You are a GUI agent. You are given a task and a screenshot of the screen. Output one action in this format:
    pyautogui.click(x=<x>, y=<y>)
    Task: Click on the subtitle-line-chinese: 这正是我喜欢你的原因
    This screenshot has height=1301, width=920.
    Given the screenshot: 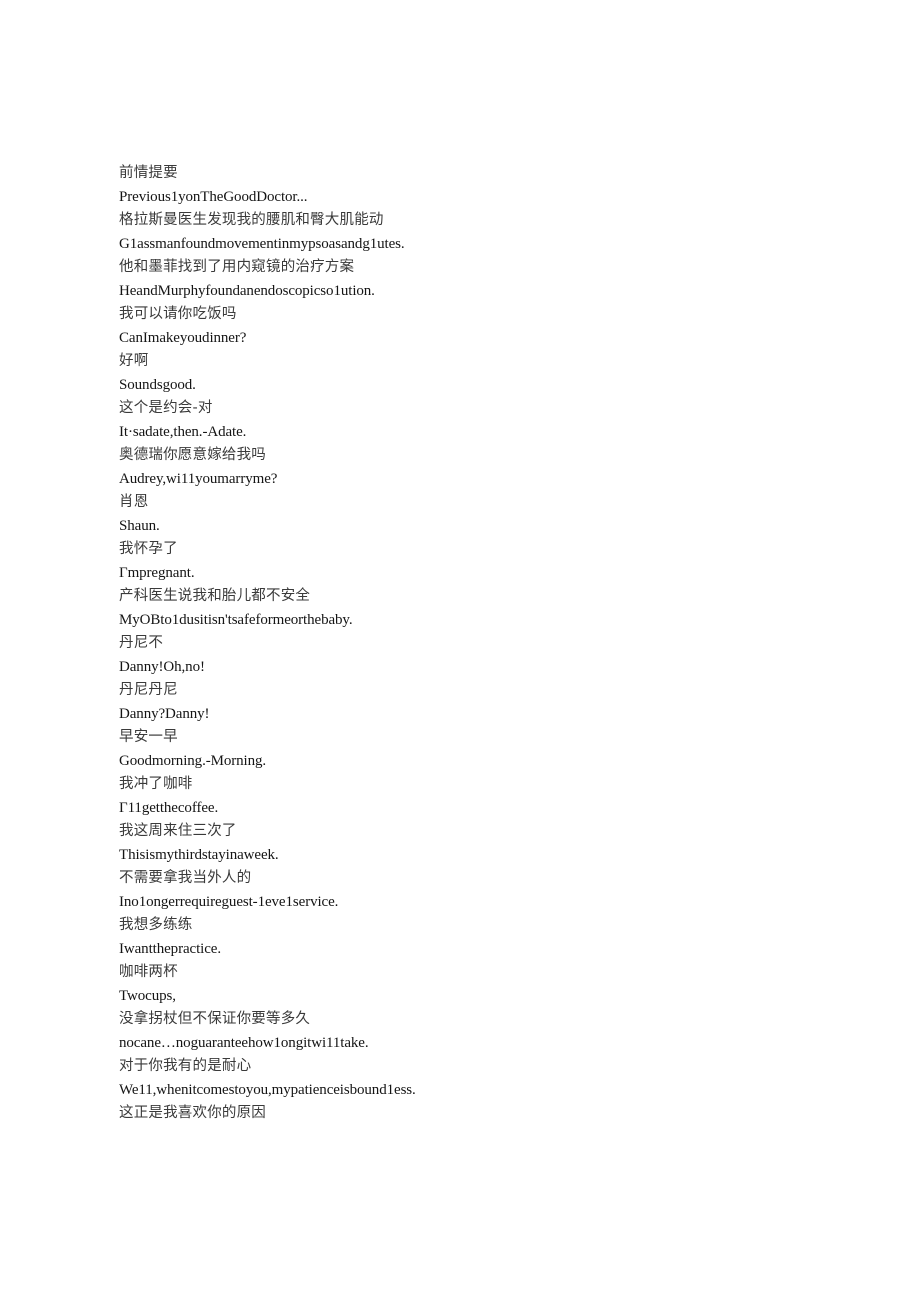 What is the action you would take?
    pyautogui.click(x=192, y=1113)
    